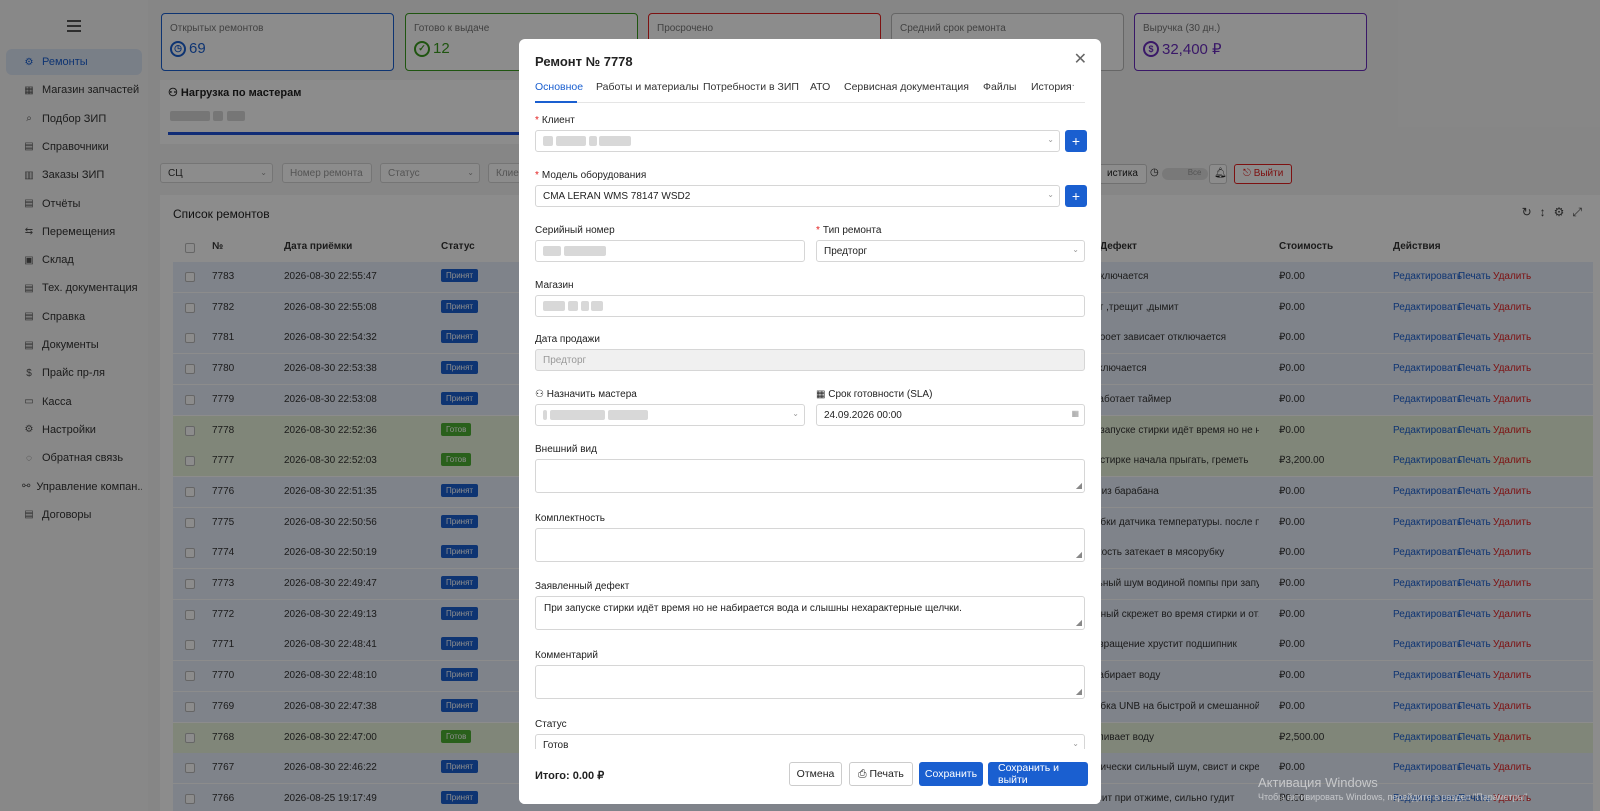 This screenshot has height=811, width=1600. What do you see at coordinates (810, 306) in the screenshot?
I see `shop-input` at bounding box center [810, 306].